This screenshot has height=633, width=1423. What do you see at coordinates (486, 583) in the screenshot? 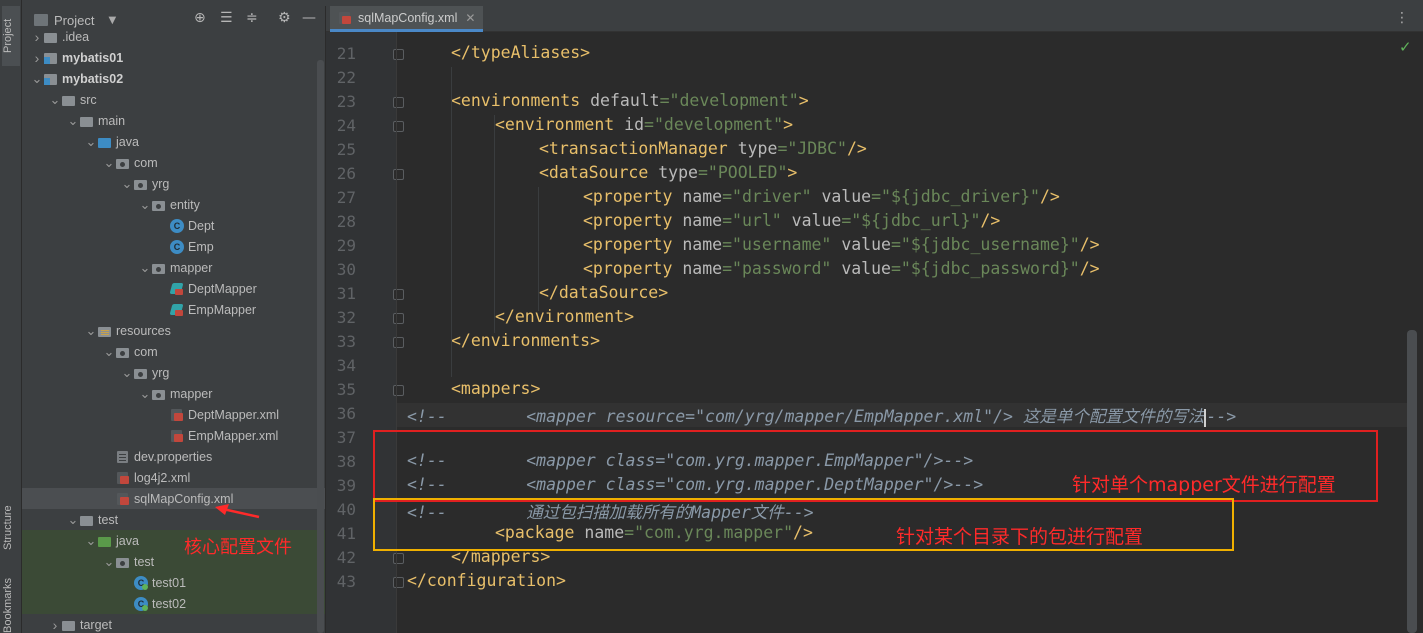
I see `code-line: </configuration>` at bounding box center [486, 583].